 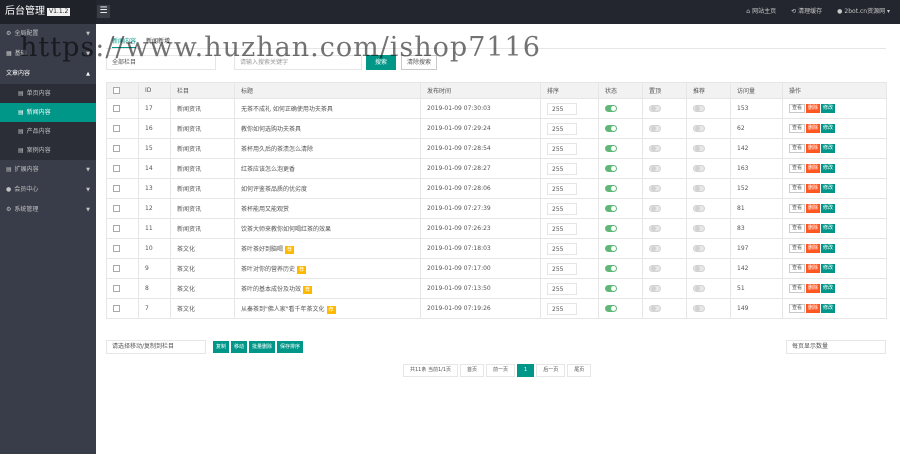 What do you see at coordinates (48, 210) in the screenshot?
I see `sidebar-item-system: ⚙ 系统管理 ▼` at bounding box center [48, 210].